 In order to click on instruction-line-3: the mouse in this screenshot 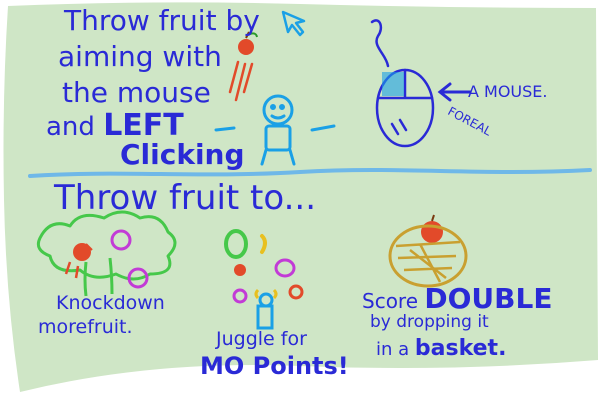, I will do `click(136, 92)`.